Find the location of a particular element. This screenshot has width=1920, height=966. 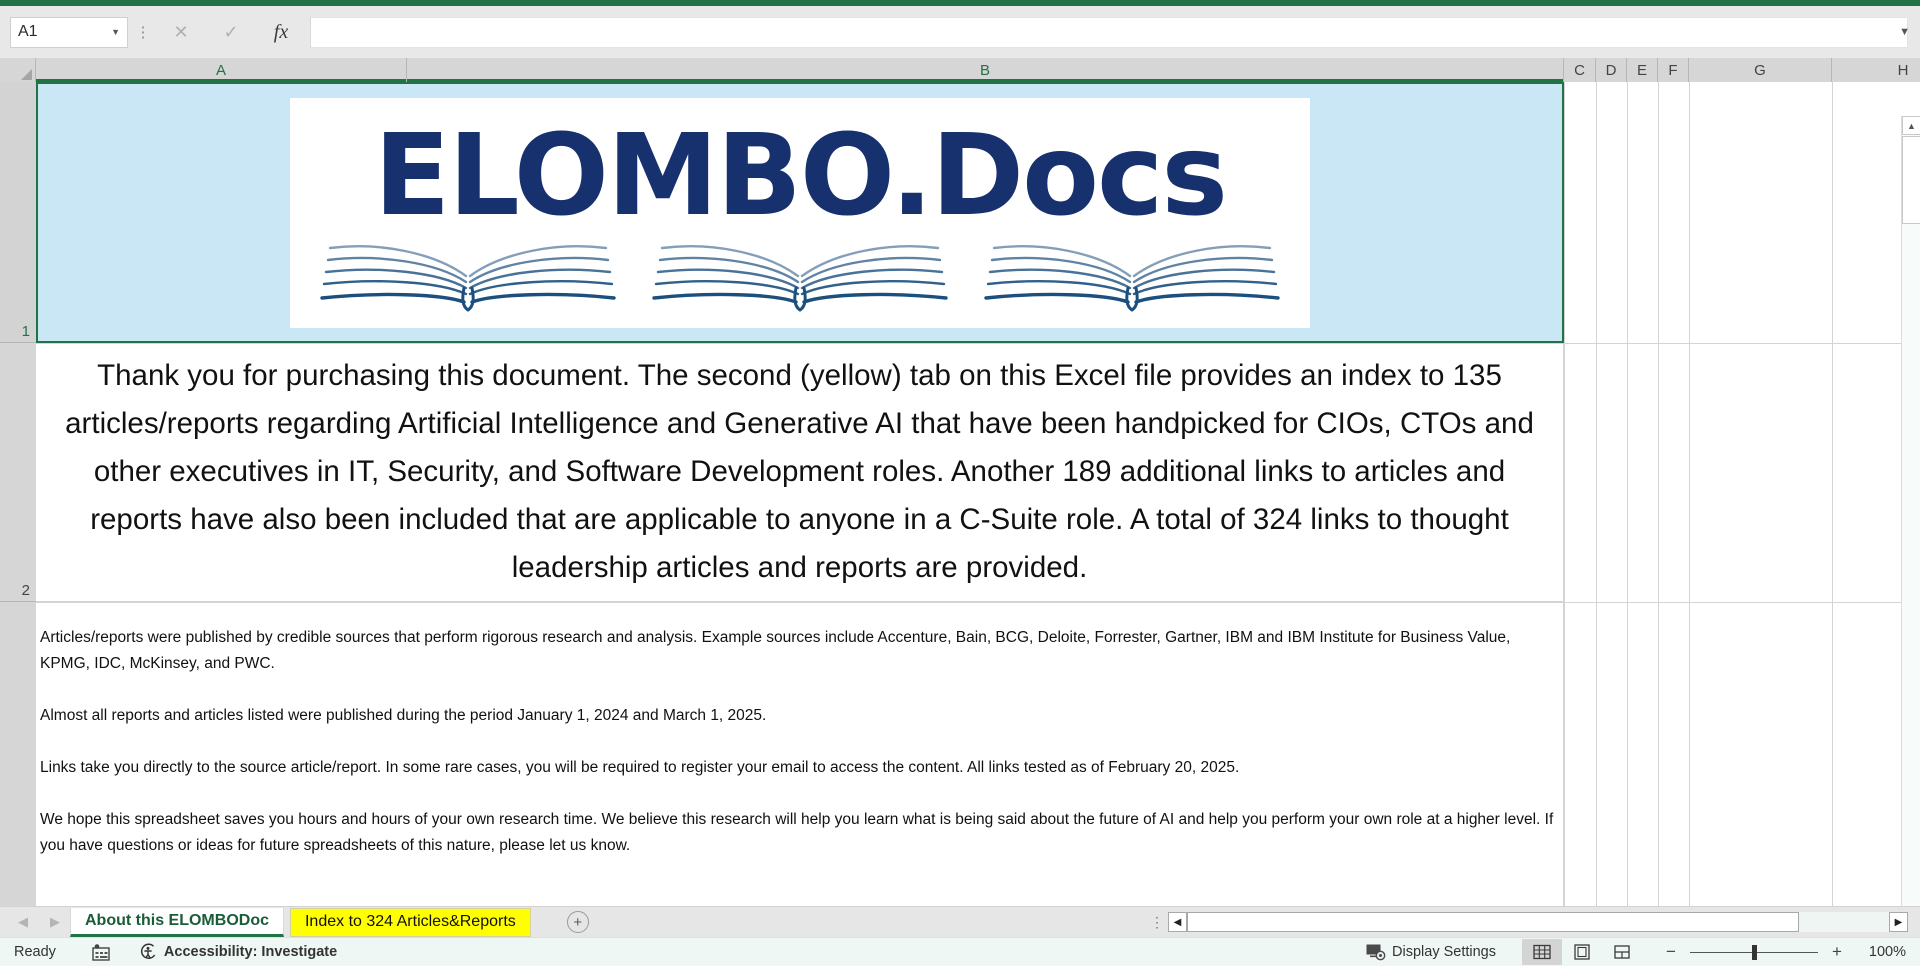

display-settings-button: Display Settings is located at coordinates (1431, 952).